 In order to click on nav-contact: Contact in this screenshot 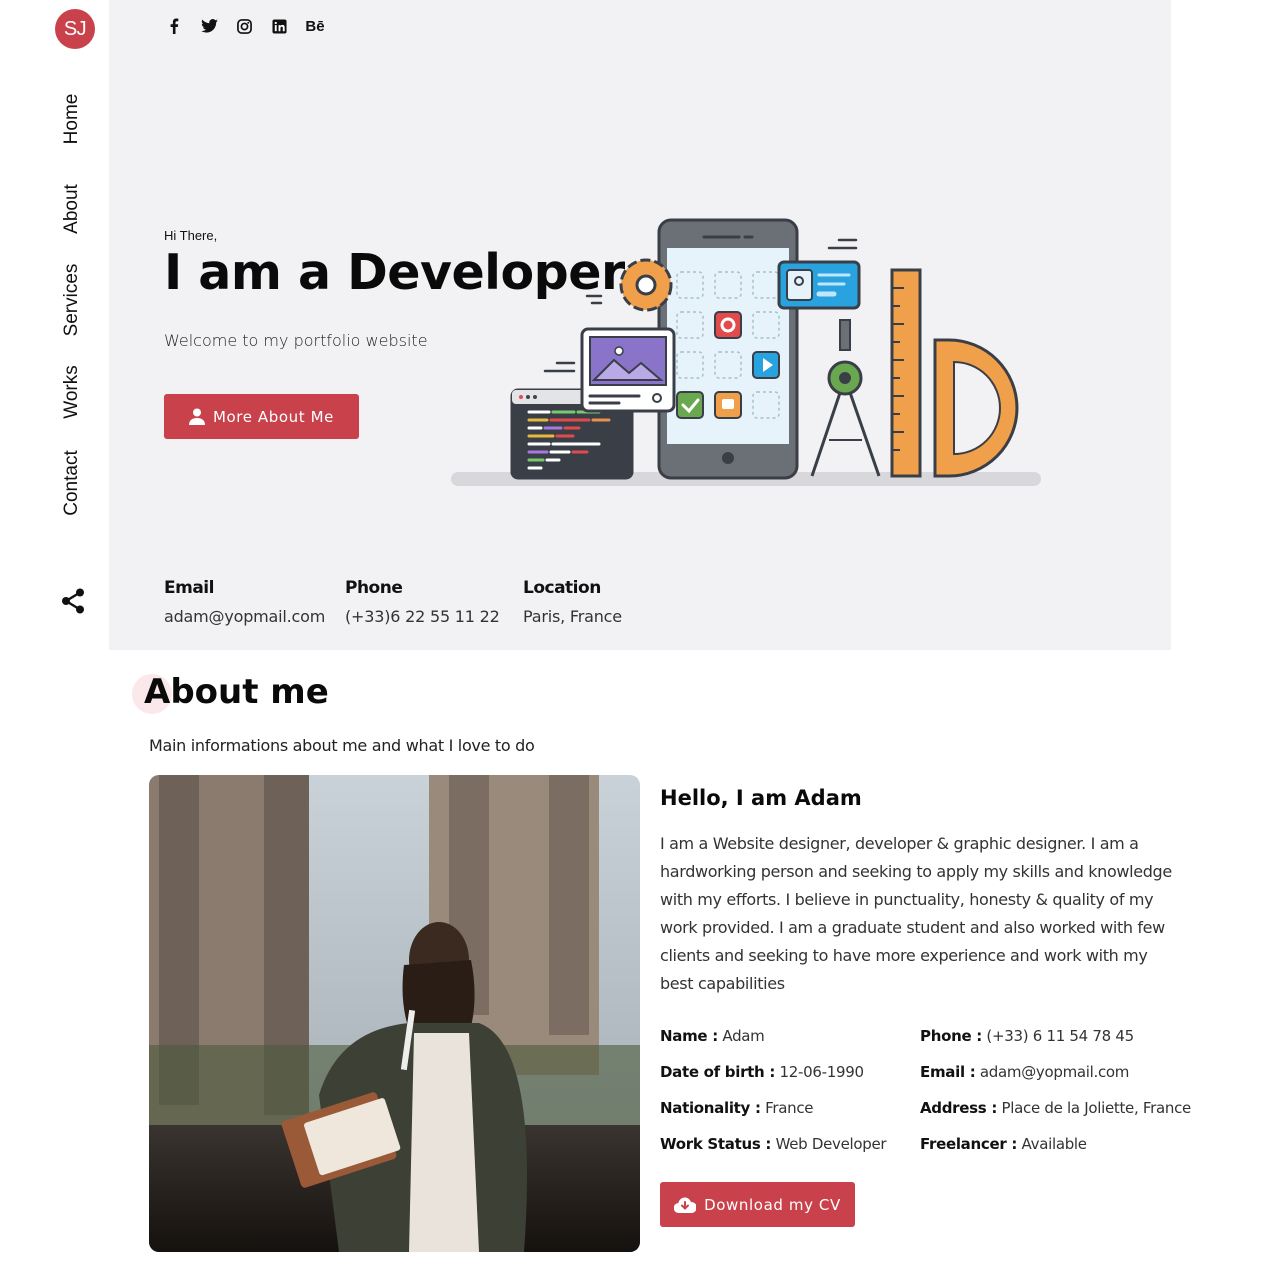, I will do `click(72, 482)`.